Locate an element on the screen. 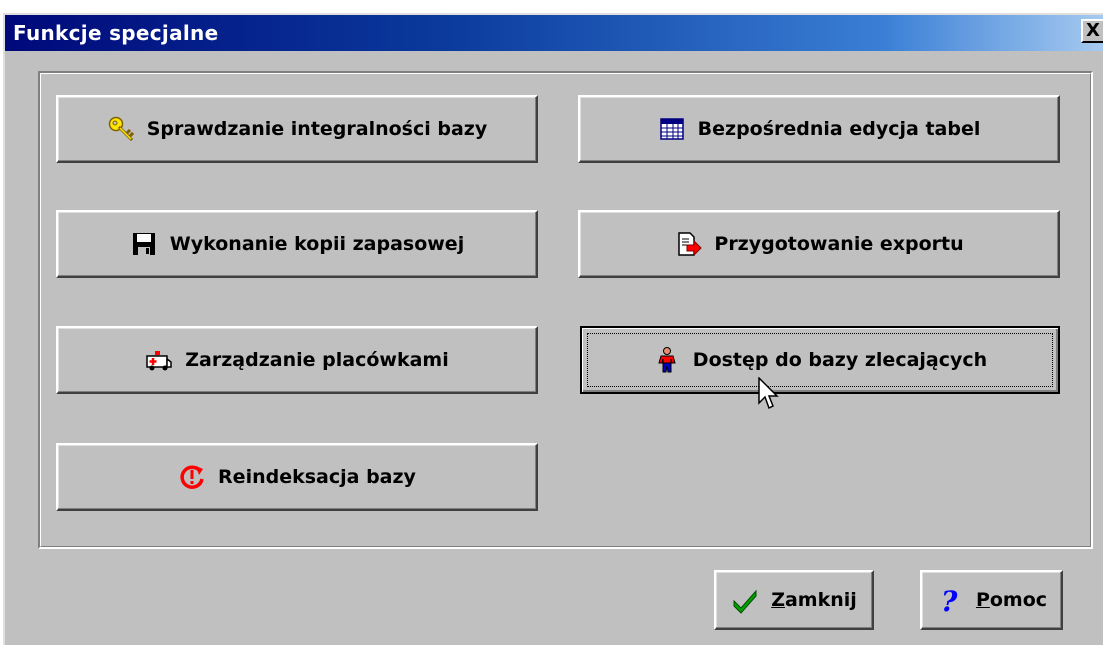 Image resolution: width=1103 pixels, height=645 pixels. help-label: omoc is located at coordinates (1018, 600).